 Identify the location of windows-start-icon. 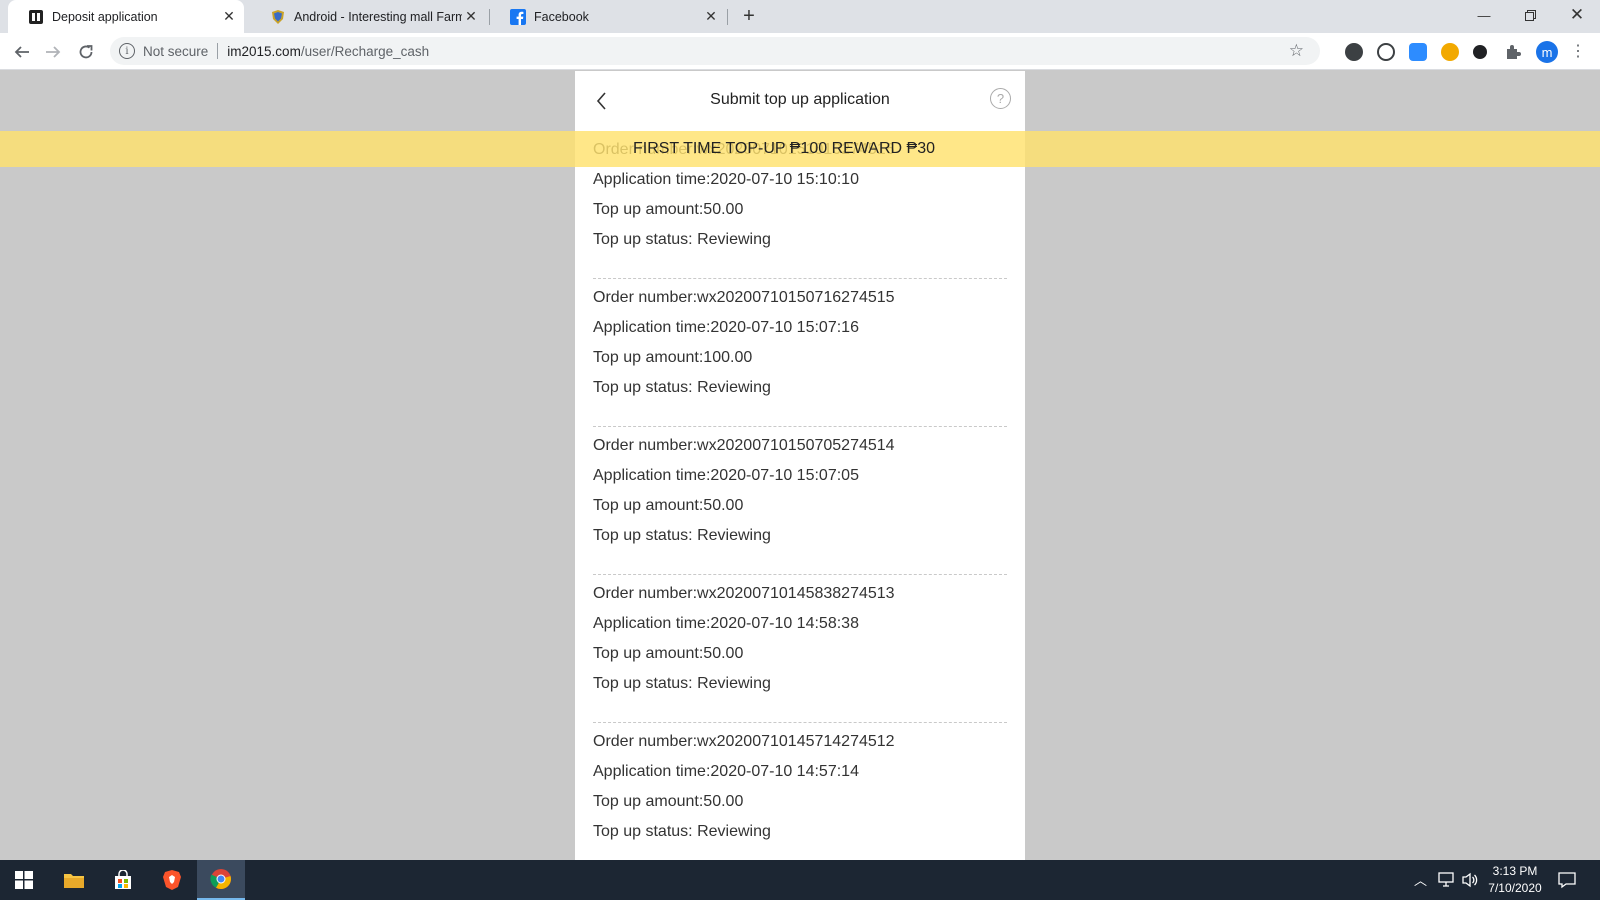
(24, 880).